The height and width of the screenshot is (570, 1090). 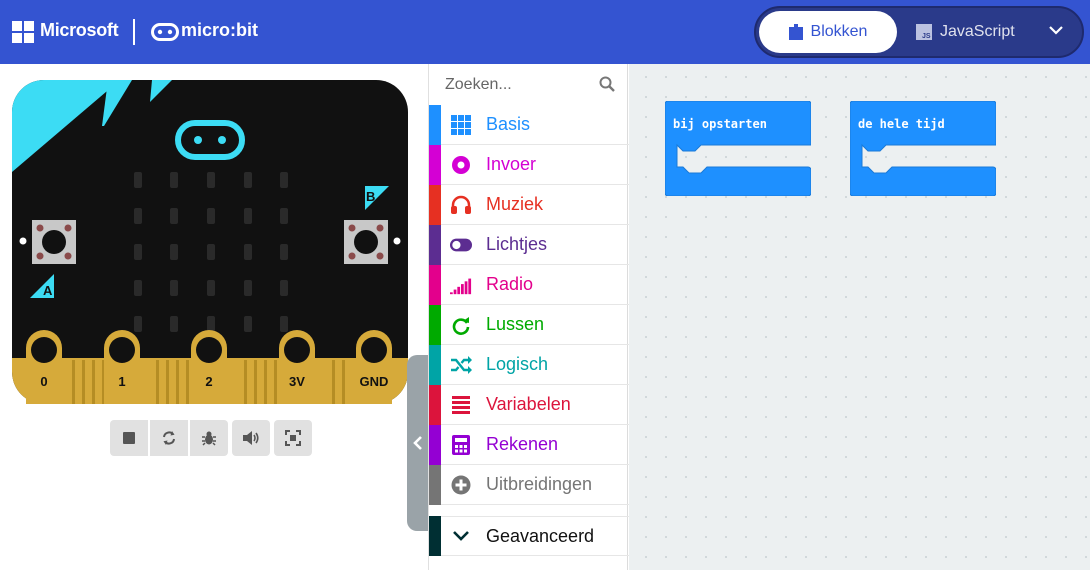 I want to click on pin-gnd: GND, so click(x=374, y=367).